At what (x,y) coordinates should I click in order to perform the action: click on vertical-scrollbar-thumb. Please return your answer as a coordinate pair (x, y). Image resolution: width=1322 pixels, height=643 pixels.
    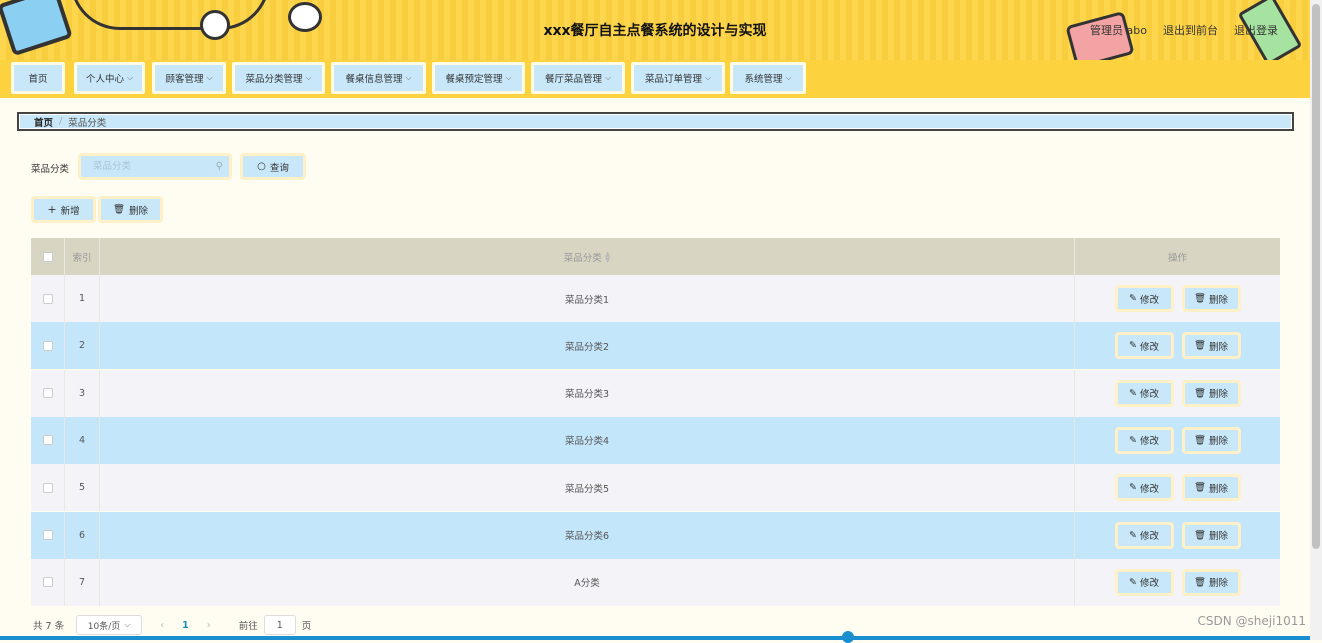
    Looking at the image, I should click on (1316, 276).